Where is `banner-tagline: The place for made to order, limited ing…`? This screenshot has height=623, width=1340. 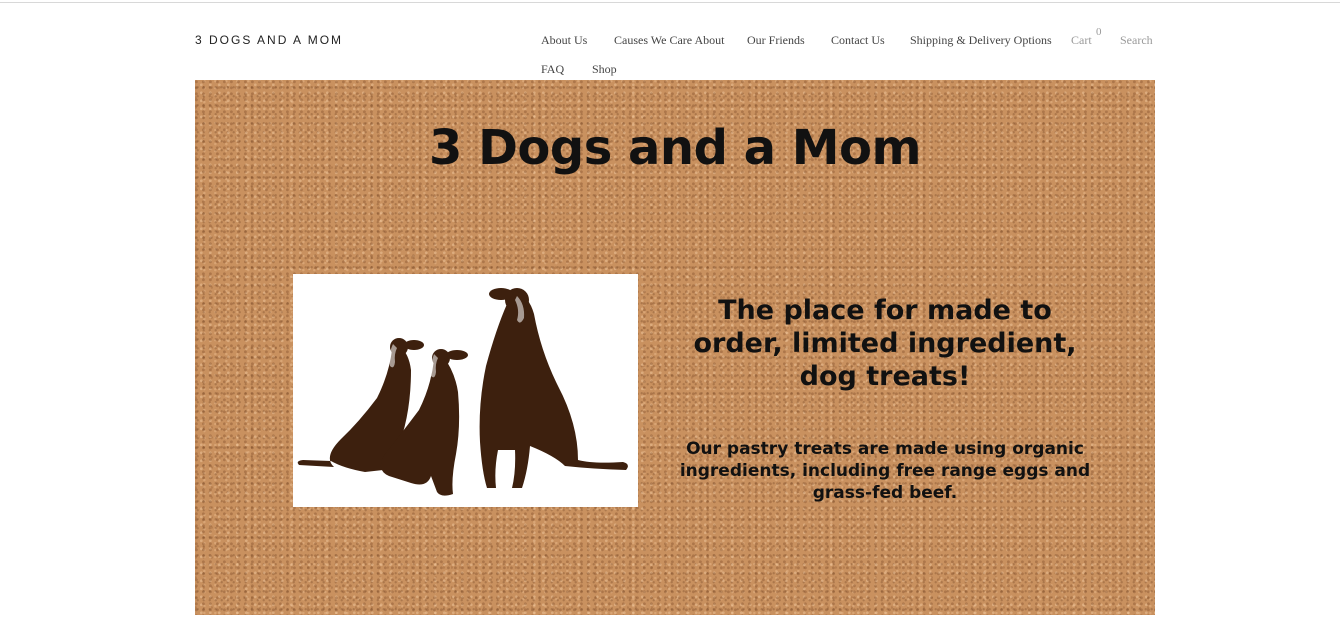
banner-tagline: The place for made to order, limited ing… is located at coordinates (885, 343).